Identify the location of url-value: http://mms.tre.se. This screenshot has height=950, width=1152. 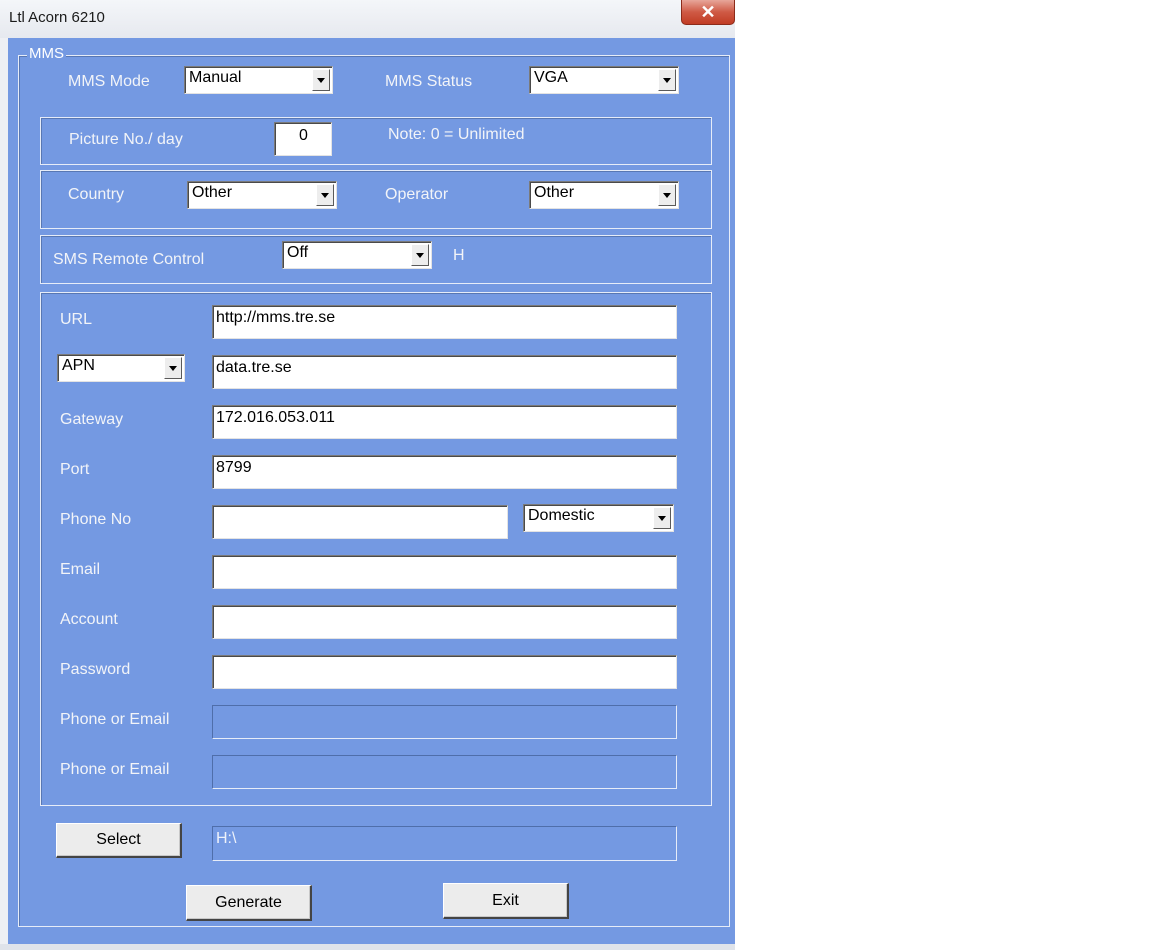
(276, 317).